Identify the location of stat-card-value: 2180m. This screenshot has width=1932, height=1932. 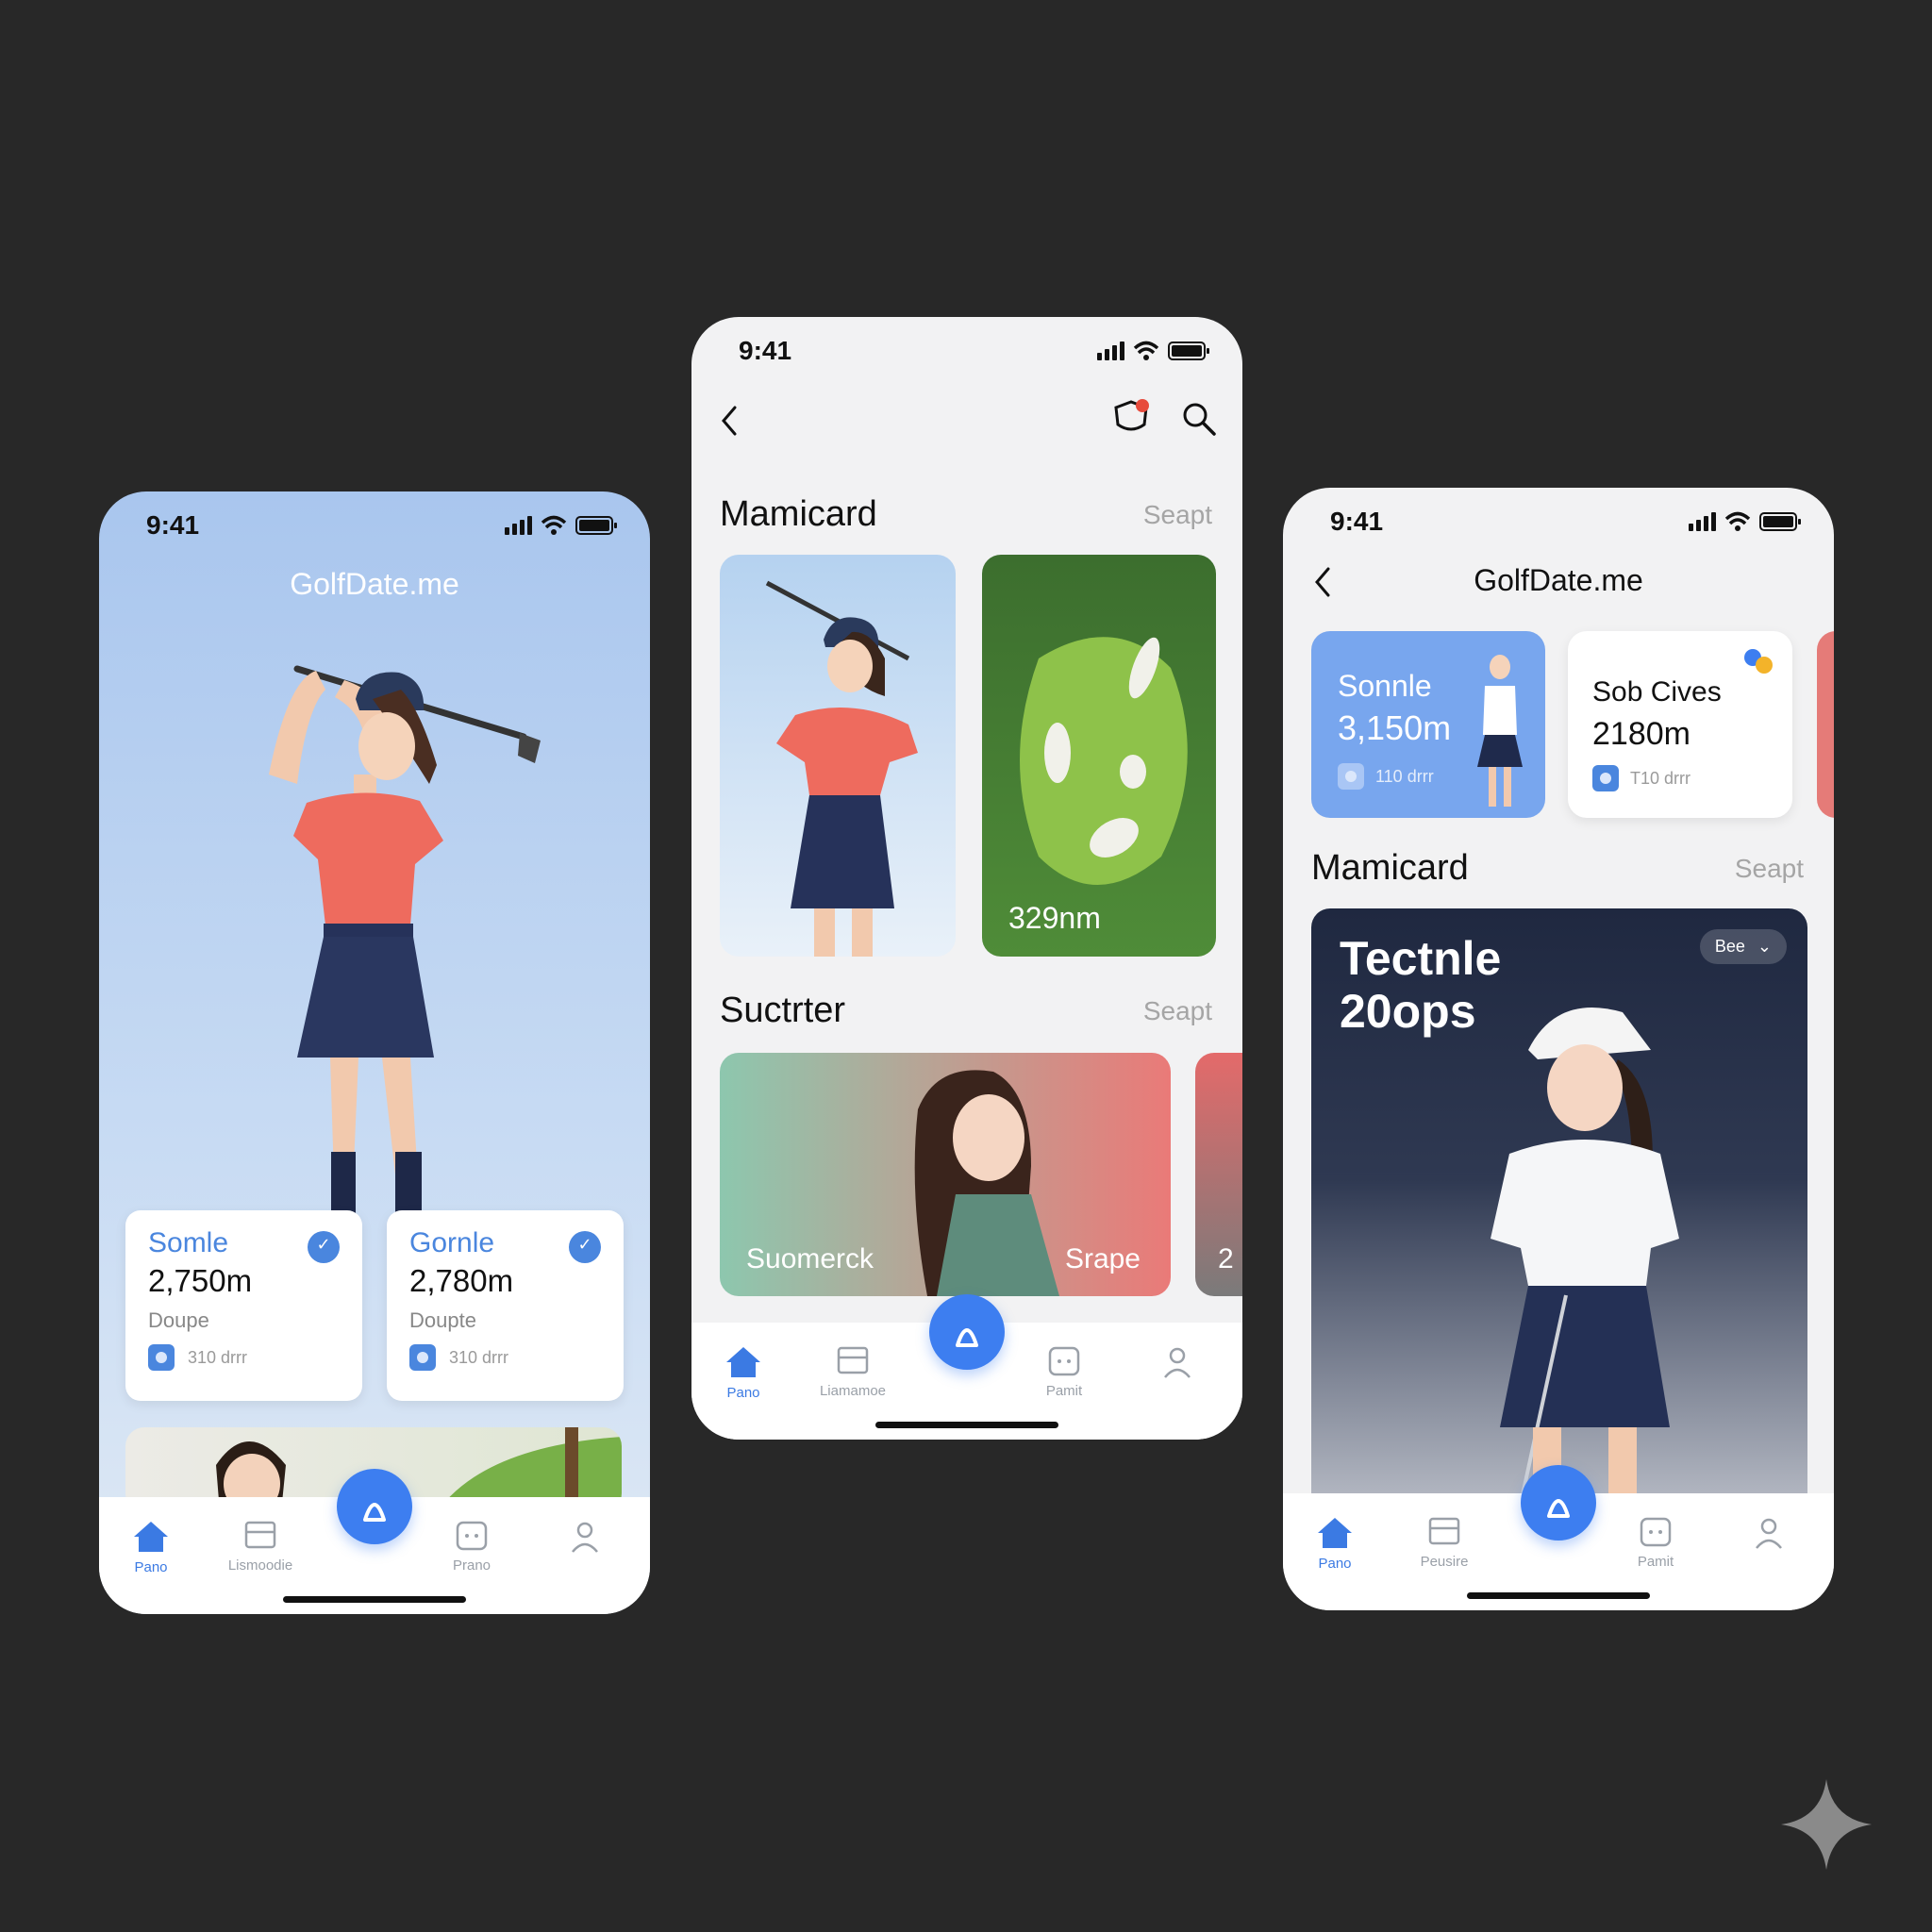
(1641, 734).